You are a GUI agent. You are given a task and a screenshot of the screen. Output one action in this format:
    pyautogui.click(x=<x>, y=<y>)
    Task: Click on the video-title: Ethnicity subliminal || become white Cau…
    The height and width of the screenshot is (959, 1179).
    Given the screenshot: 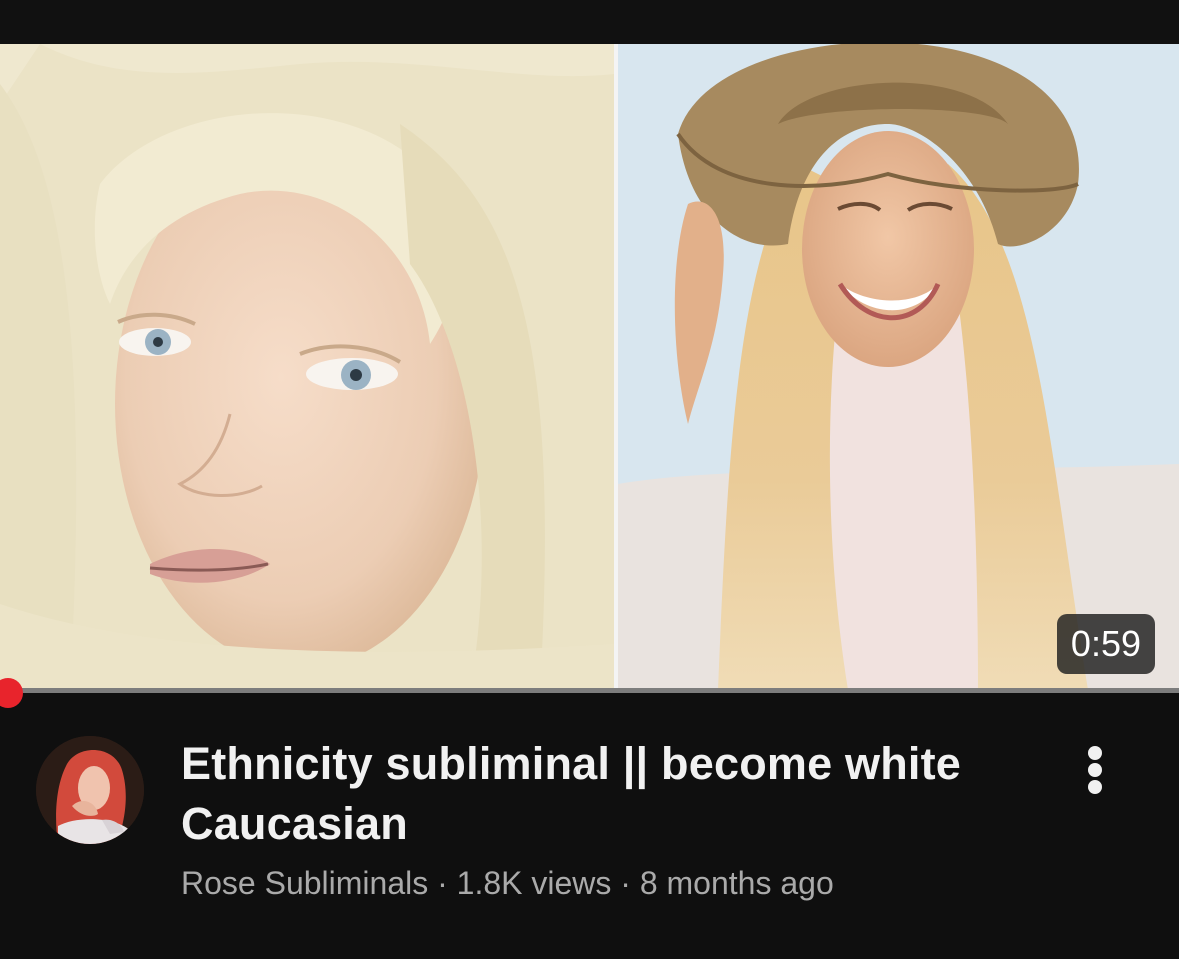 What is the action you would take?
    pyautogui.click(x=611, y=794)
    